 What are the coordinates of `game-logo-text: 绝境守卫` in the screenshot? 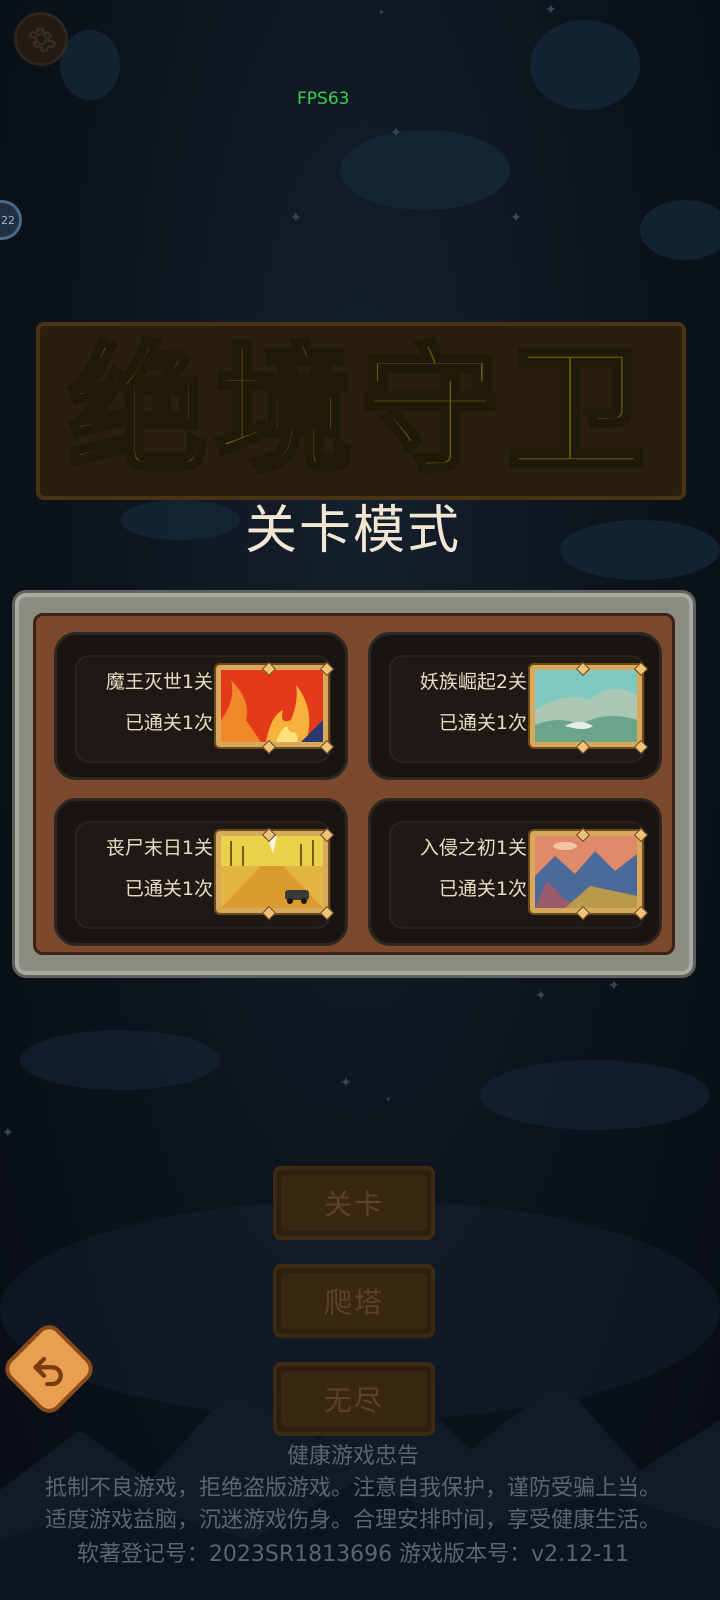 It's located at (359, 410).